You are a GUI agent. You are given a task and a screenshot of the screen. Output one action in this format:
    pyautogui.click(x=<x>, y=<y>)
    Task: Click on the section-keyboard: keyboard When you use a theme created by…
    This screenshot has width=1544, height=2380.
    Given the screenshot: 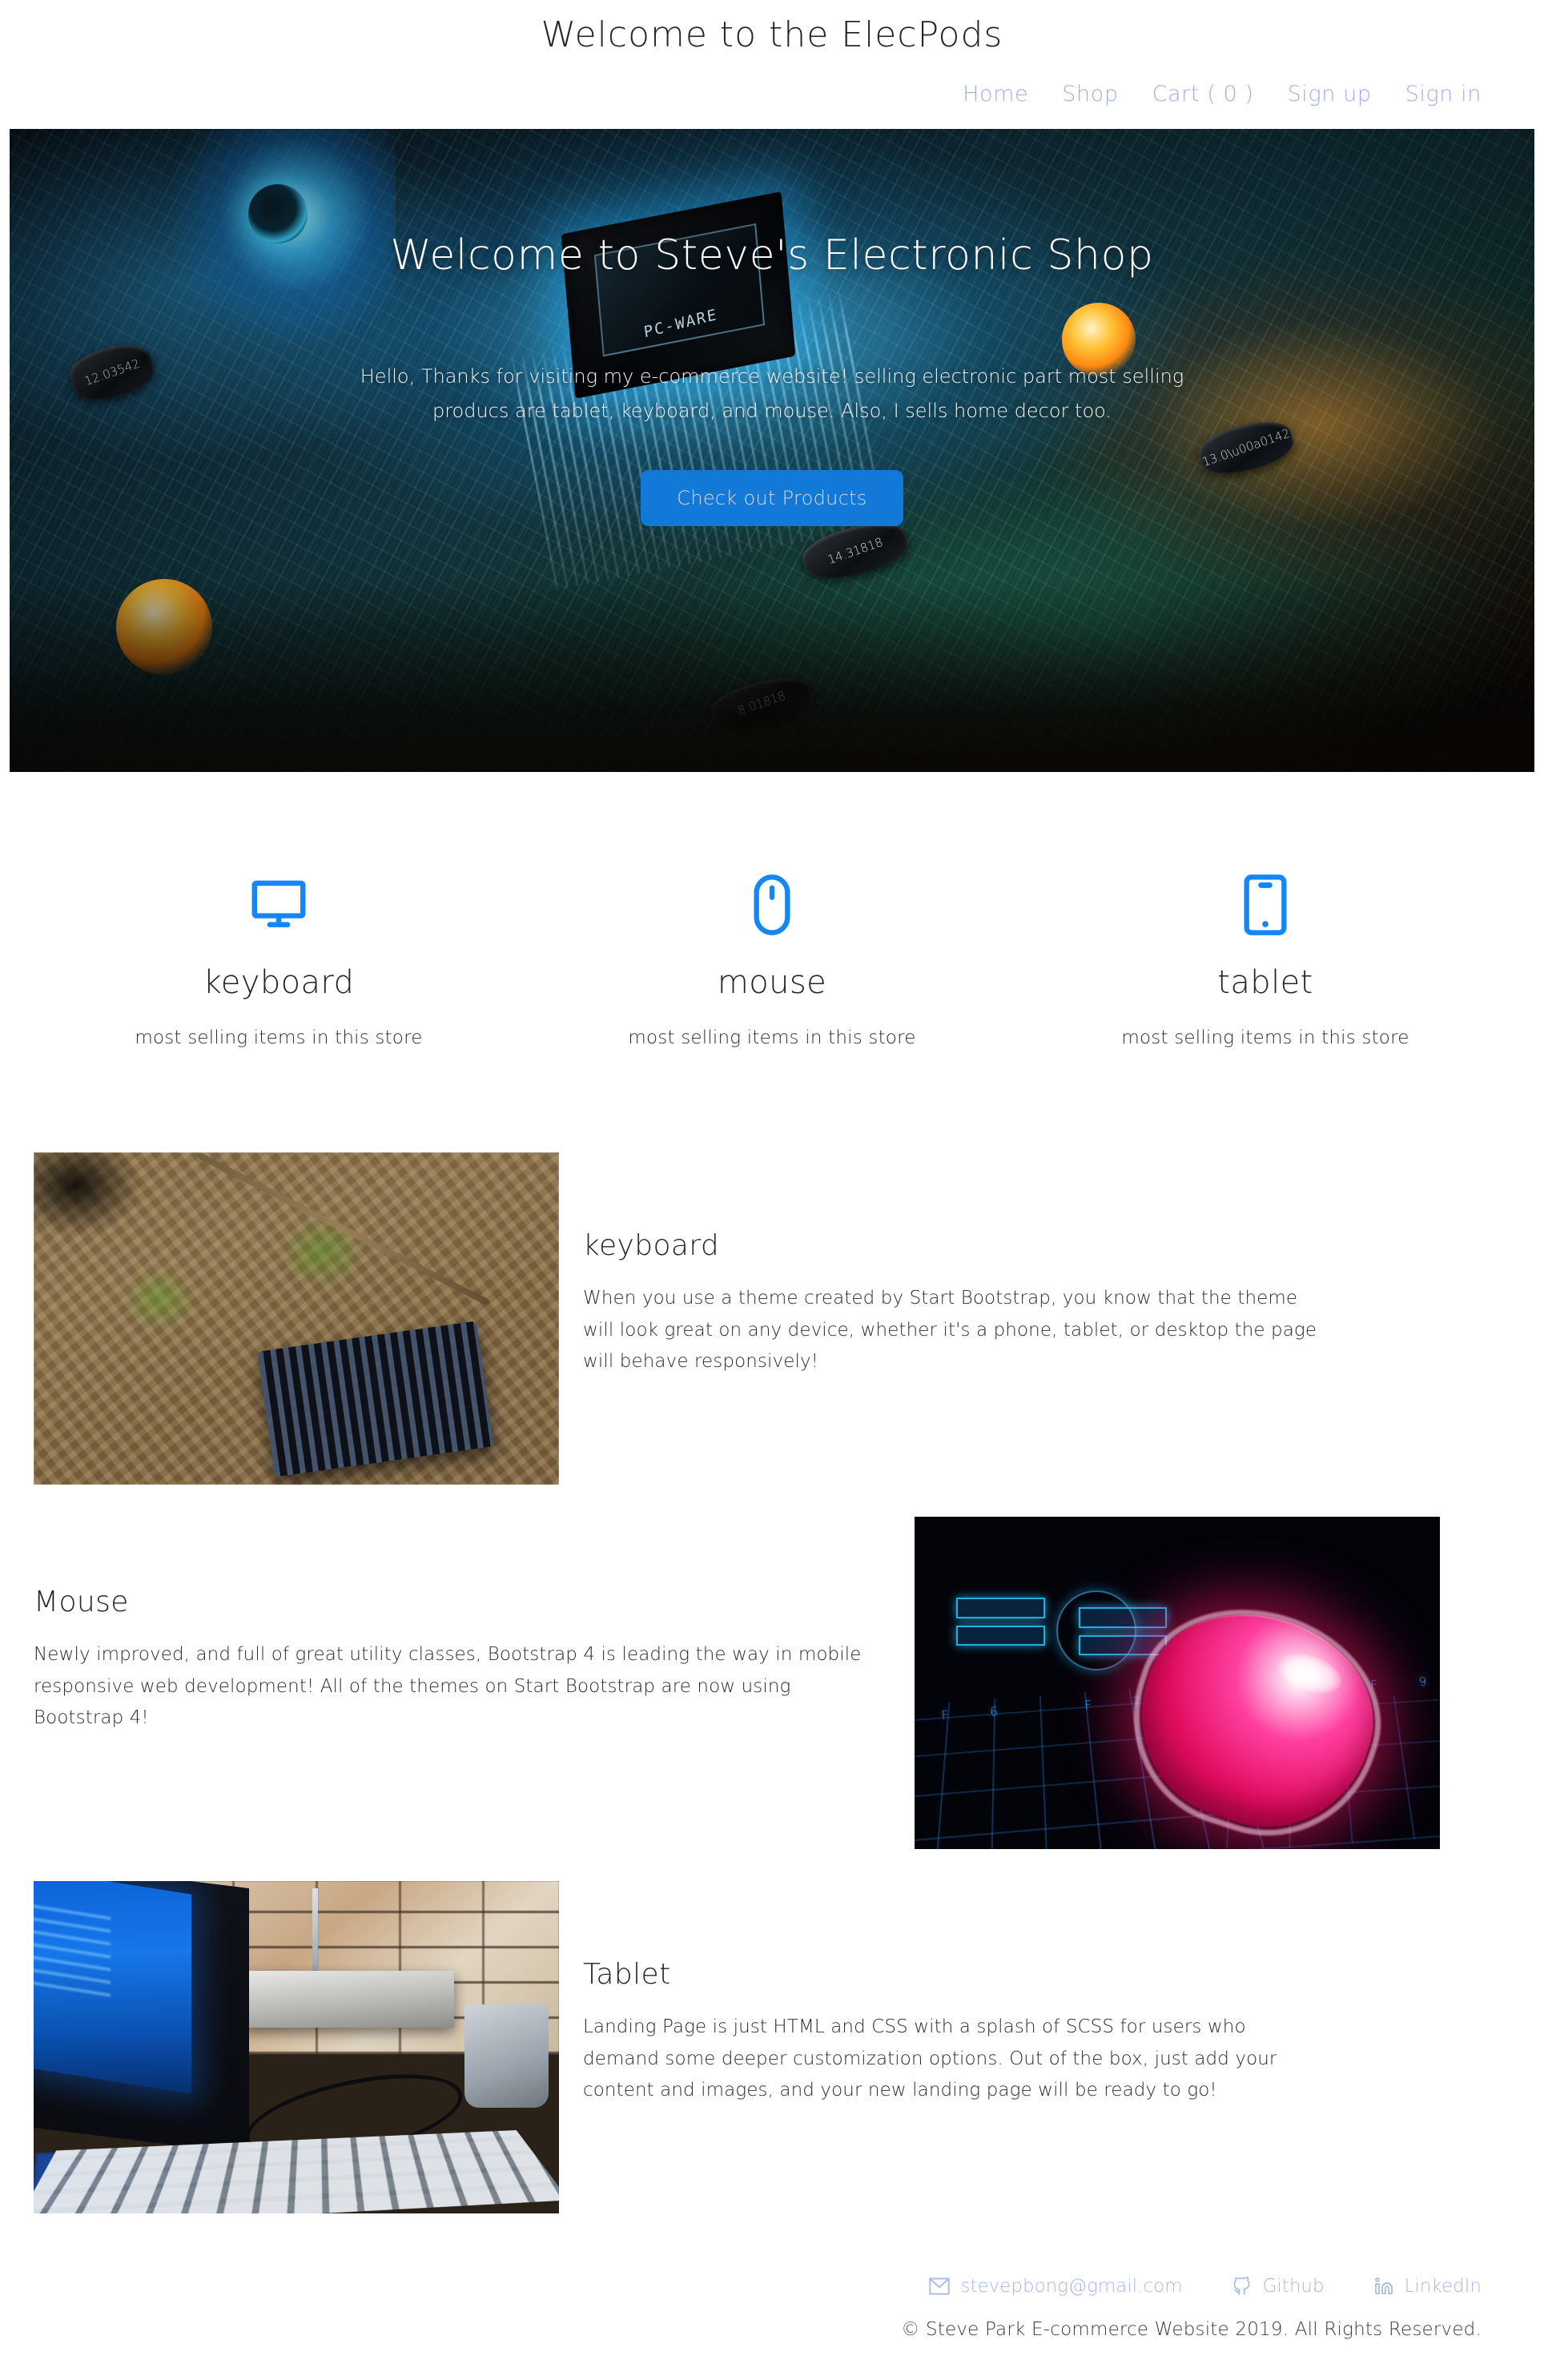 What is the action you would take?
    pyautogui.click(x=772, y=1318)
    